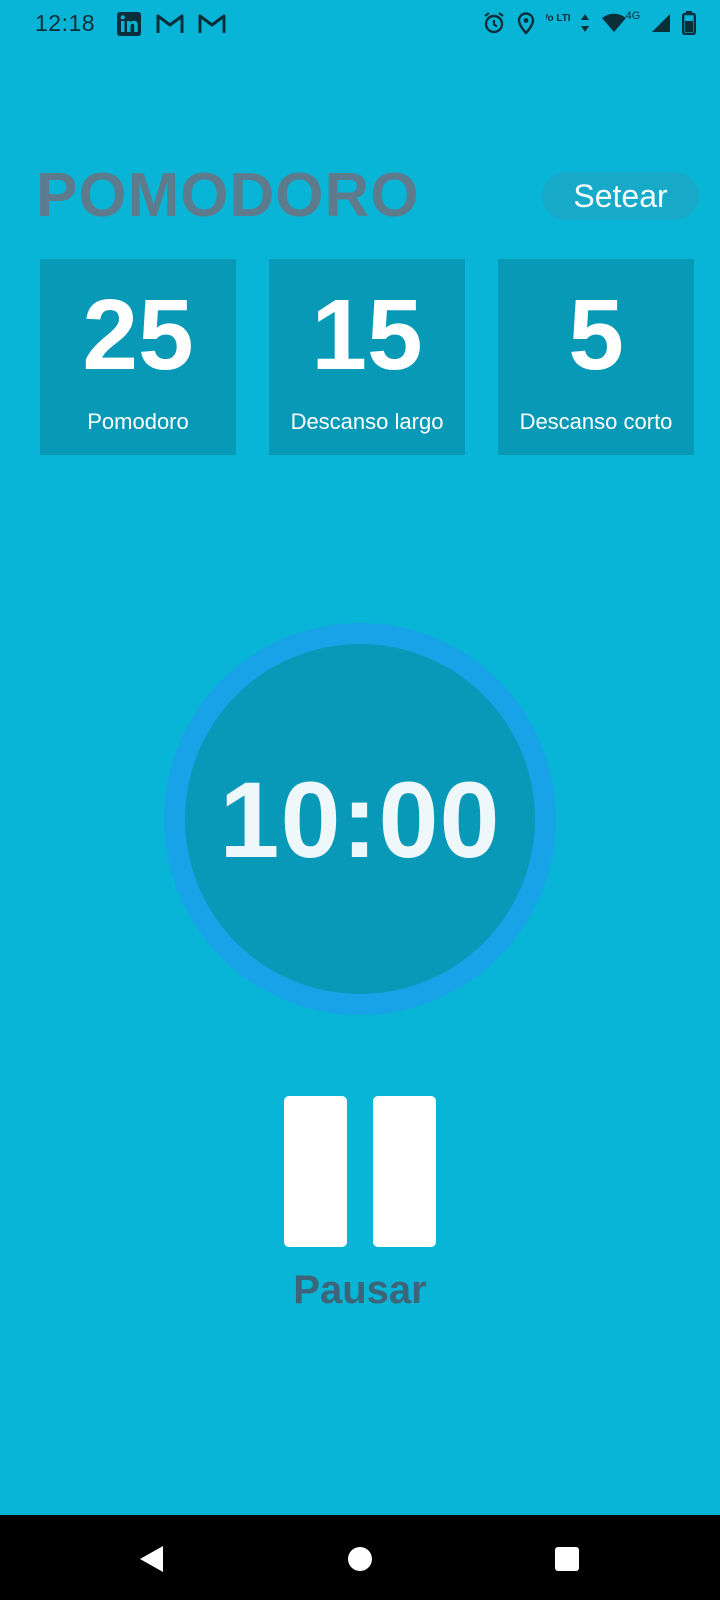  I want to click on preset-short-break-card: 5 Descanso corto, so click(596, 357).